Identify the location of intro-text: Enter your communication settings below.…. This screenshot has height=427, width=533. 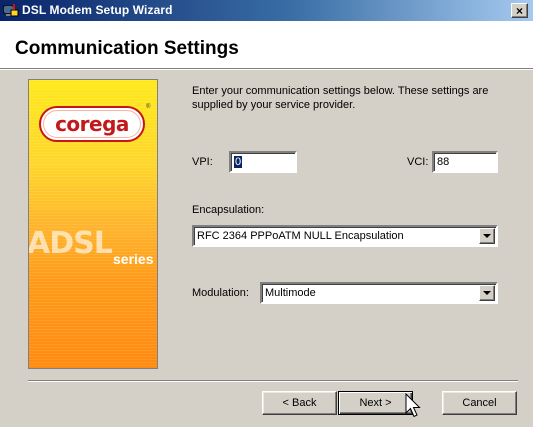
(340, 98).